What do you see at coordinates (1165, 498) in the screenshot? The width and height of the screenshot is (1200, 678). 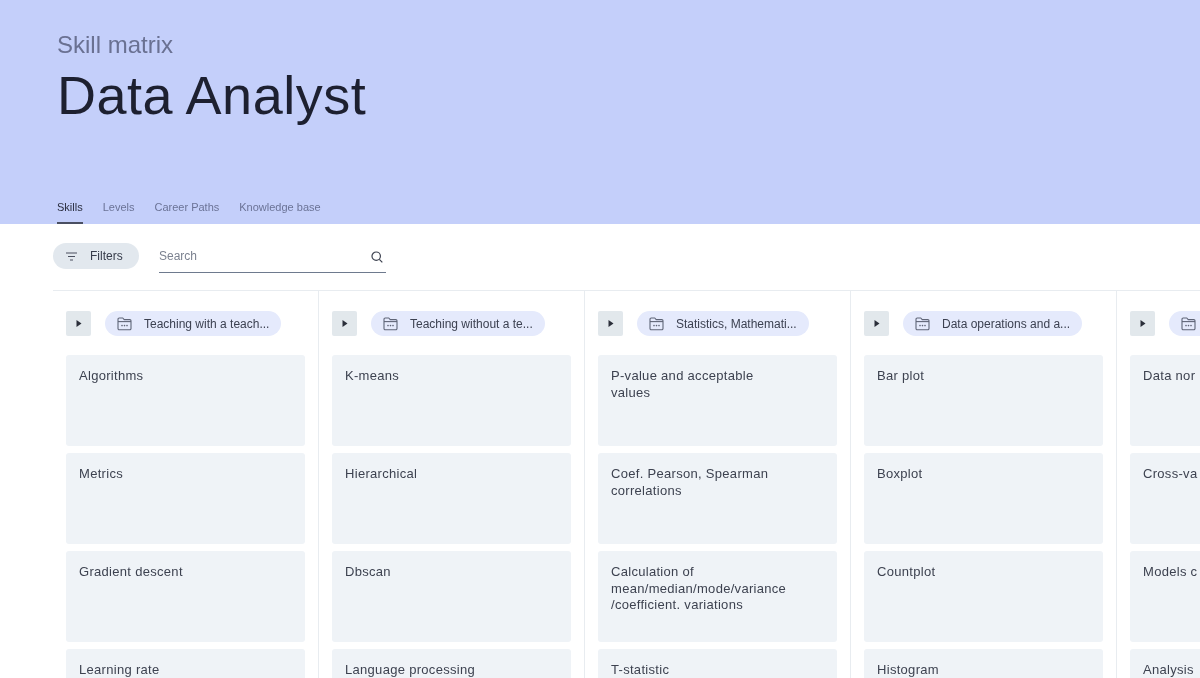 I see `skill-card: Cross-va` at bounding box center [1165, 498].